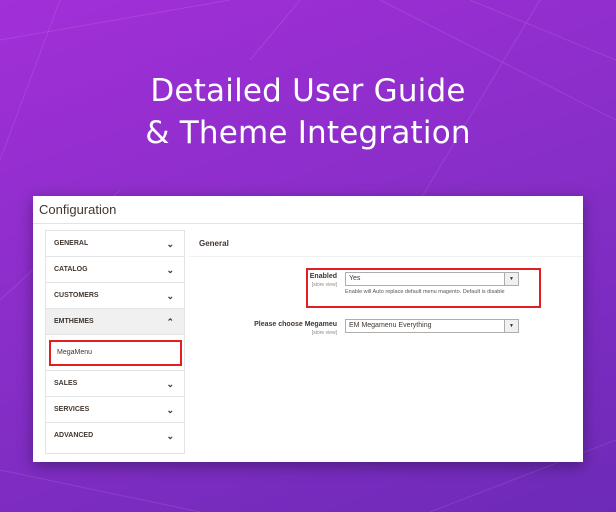  I want to click on emthemes-submenu: MegaMenu, so click(115, 353).